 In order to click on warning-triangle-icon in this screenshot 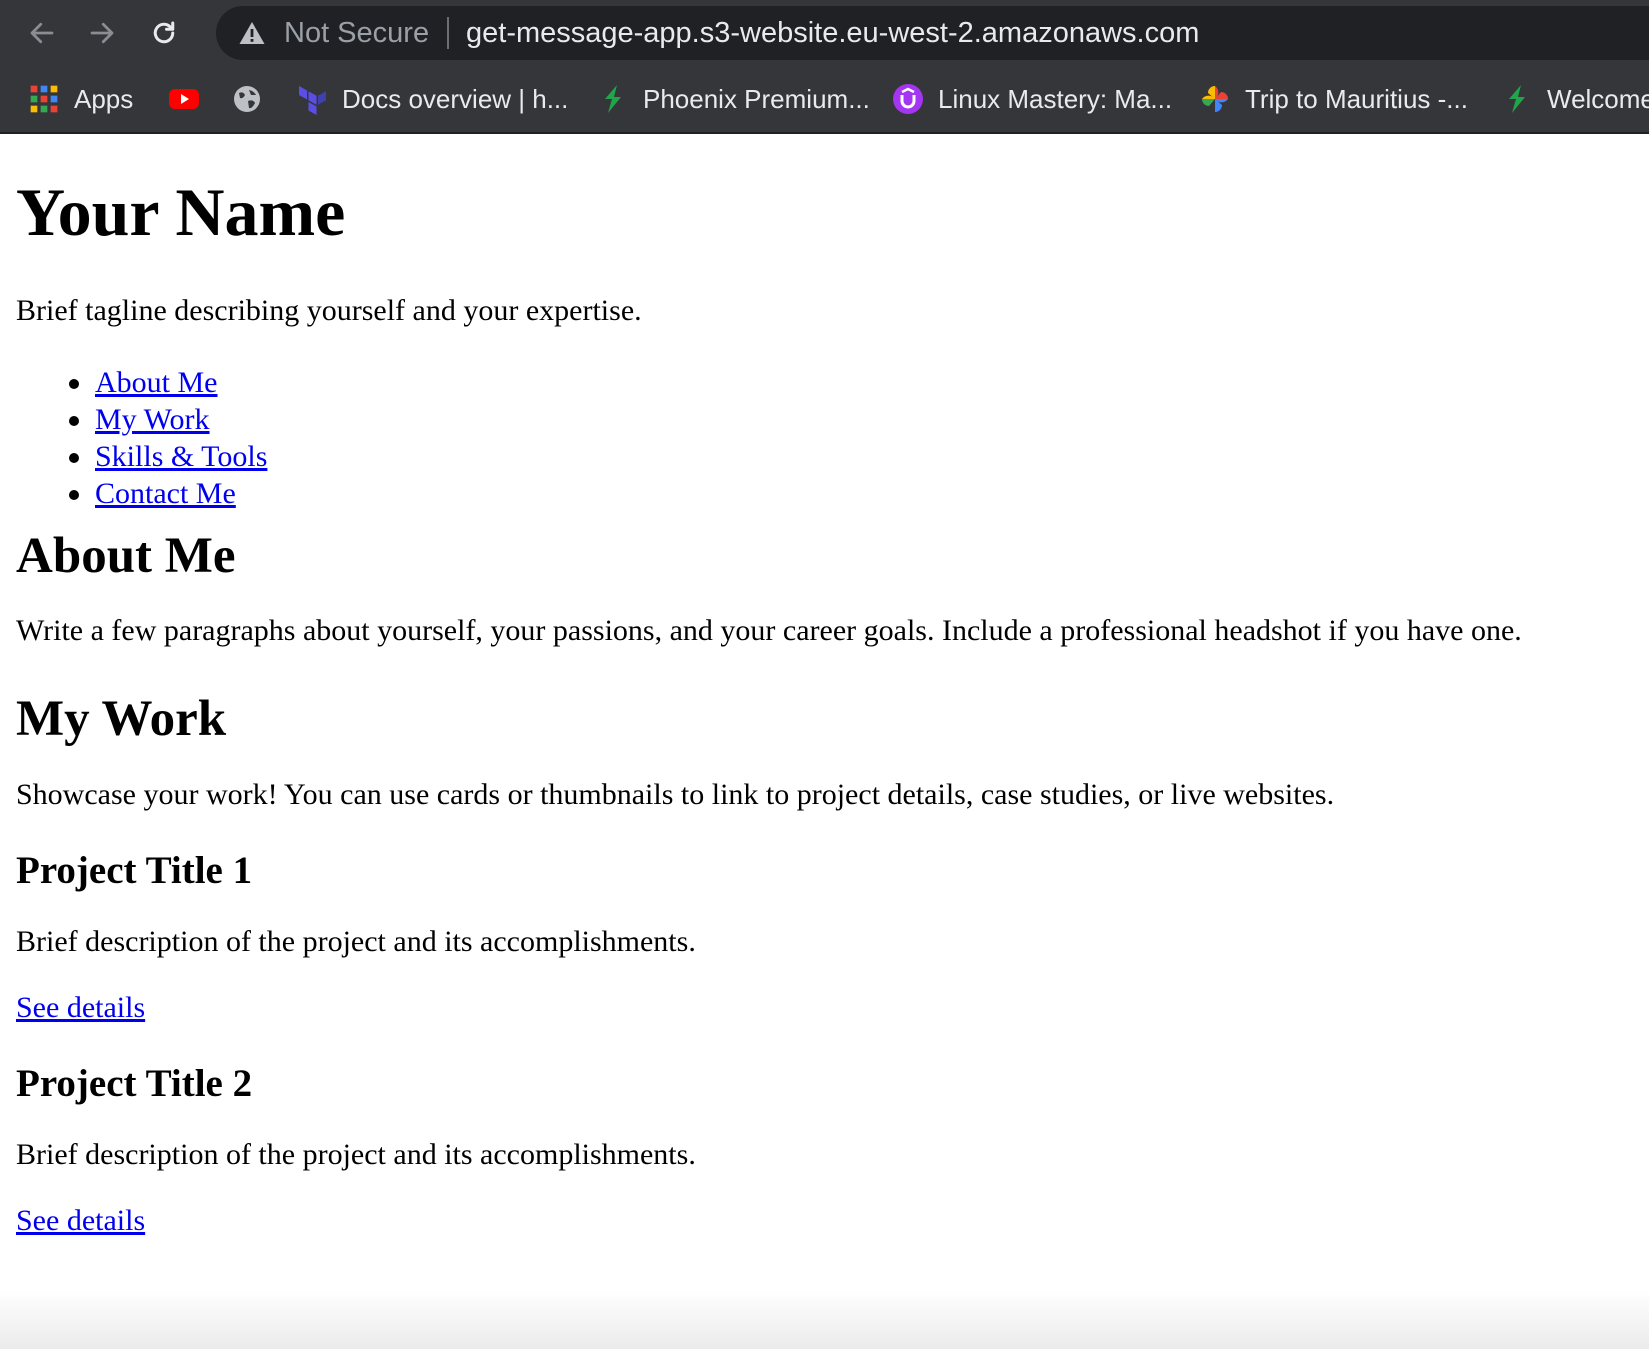, I will do `click(252, 33)`.